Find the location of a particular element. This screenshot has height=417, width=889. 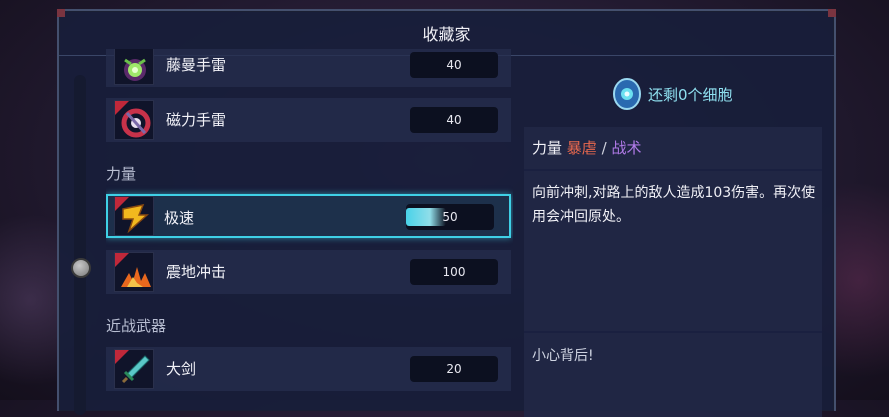

cell-cost: 100 is located at coordinates (454, 272).